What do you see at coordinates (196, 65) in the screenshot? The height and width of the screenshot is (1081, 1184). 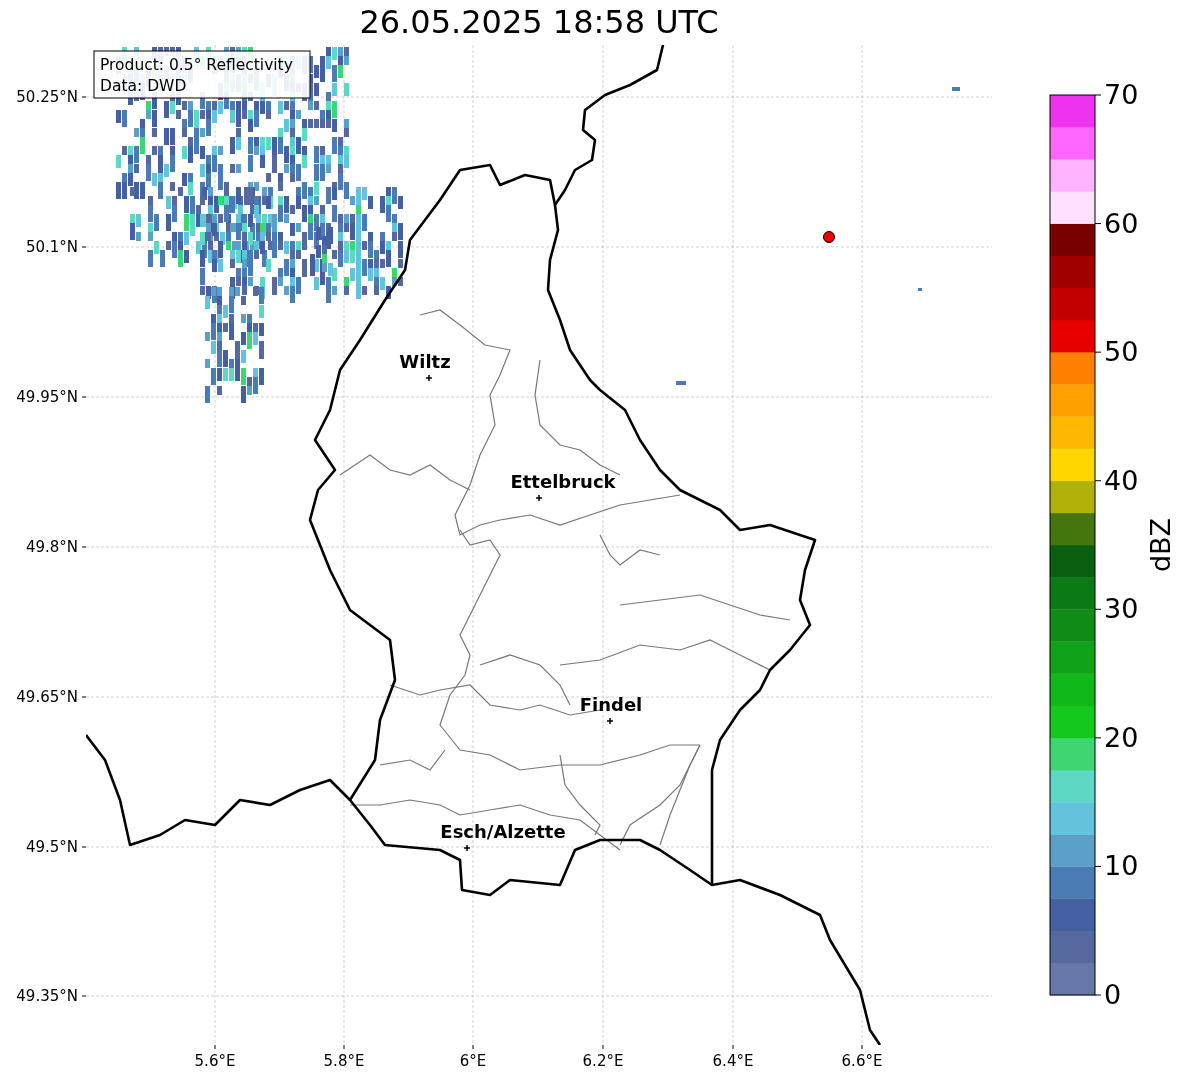 I see `info-text: Product: 0.5° Reflectivity` at bounding box center [196, 65].